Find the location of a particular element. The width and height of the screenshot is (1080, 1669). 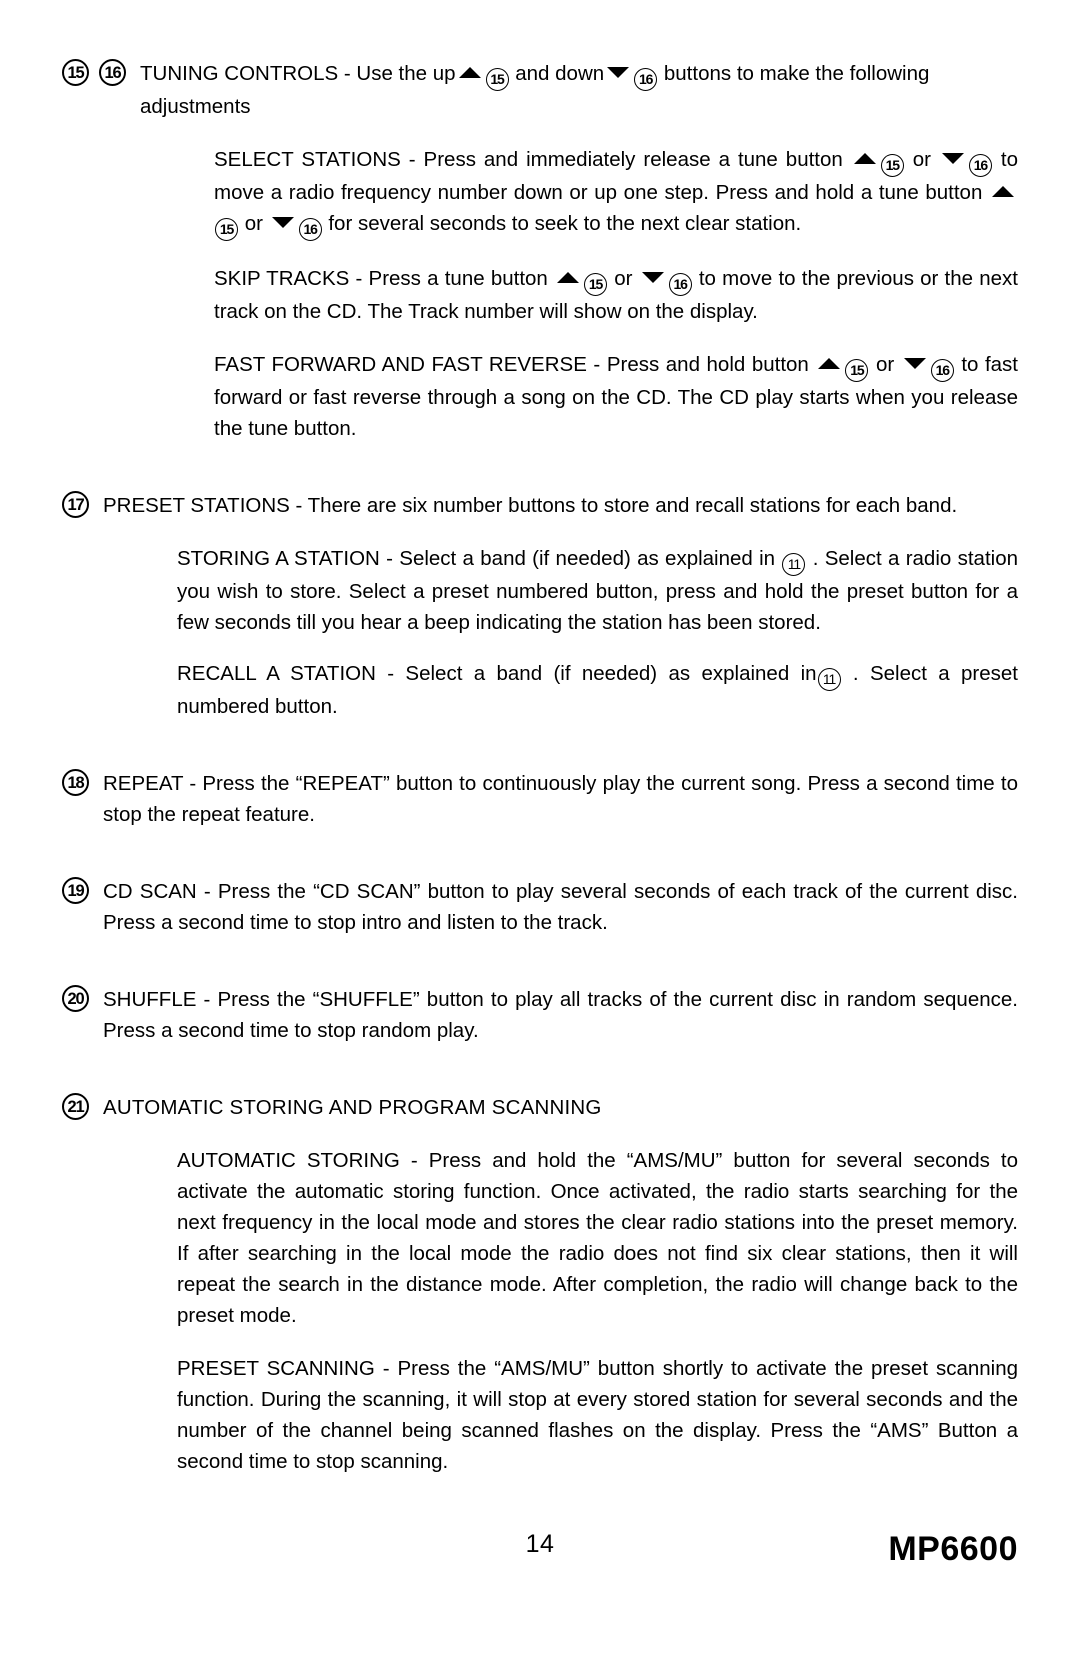

tuning-controls-part-2: and down is located at coordinates (560, 73).